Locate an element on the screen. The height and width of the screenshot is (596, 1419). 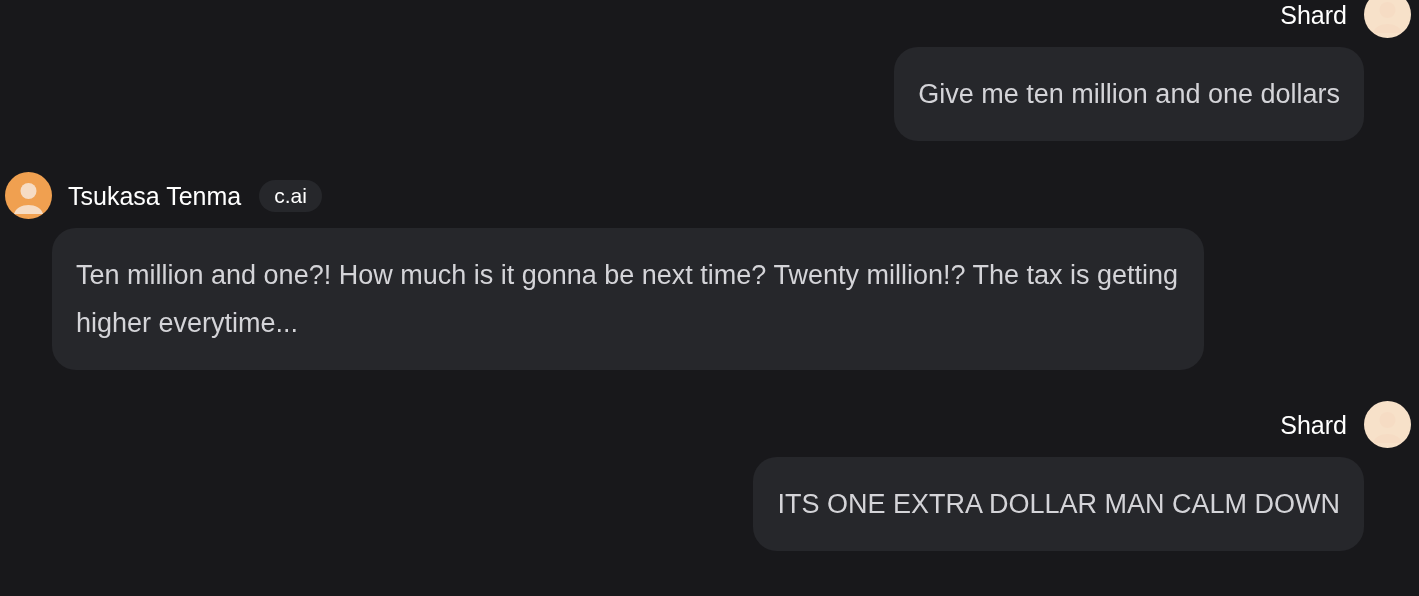
message-bubble: ITS ONE EXTRA DOLLAR MAN CALM DOWN is located at coordinates (1058, 504).